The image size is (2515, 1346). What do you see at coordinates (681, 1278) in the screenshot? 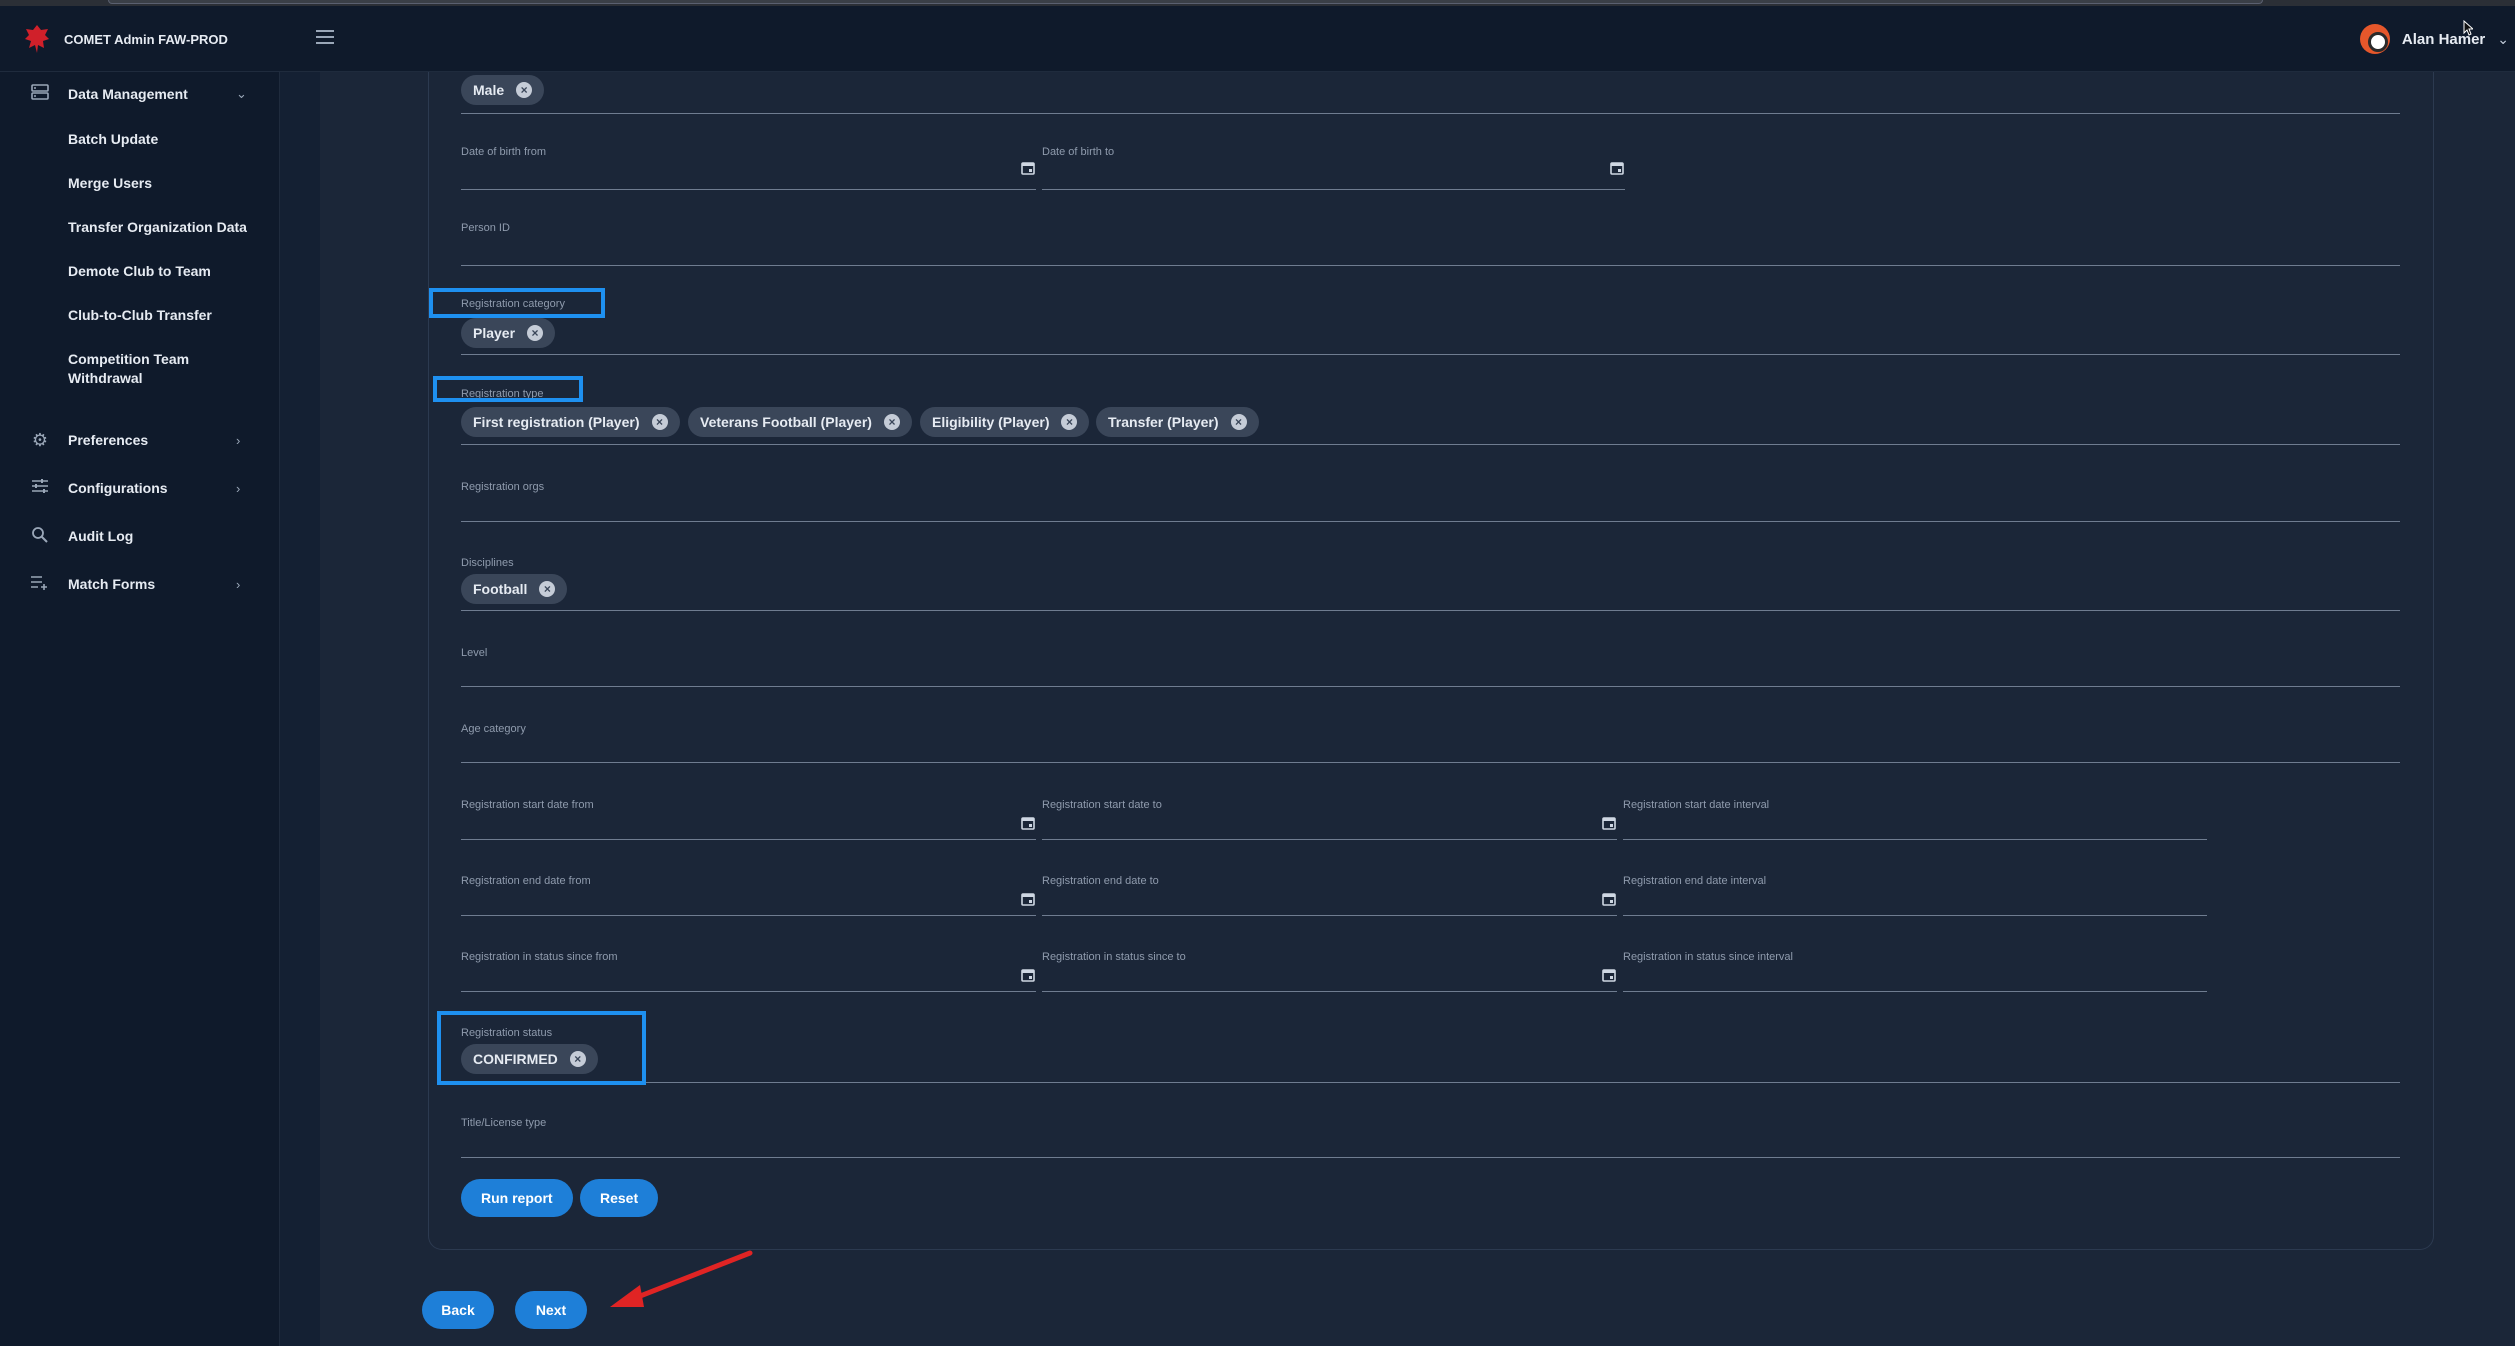
I see `annotation-arrow` at bounding box center [681, 1278].